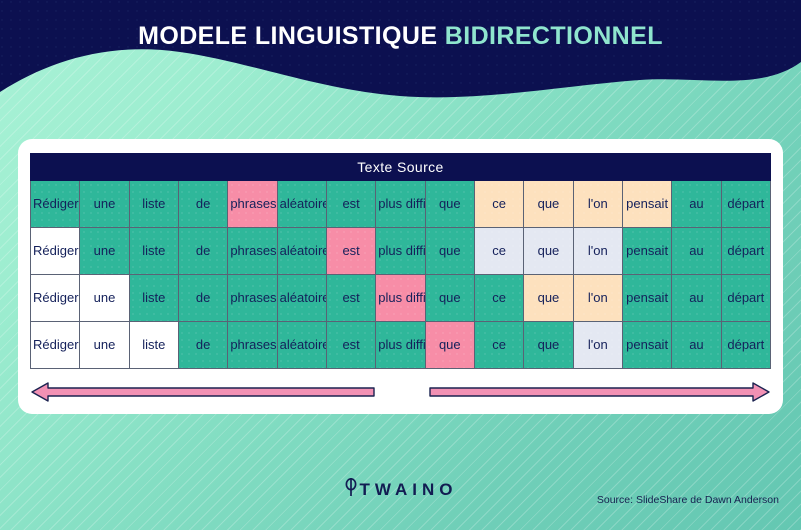 This screenshot has height=530, width=801. Describe the element at coordinates (599, 392) in the screenshot. I see `right-arrow-icon` at that location.